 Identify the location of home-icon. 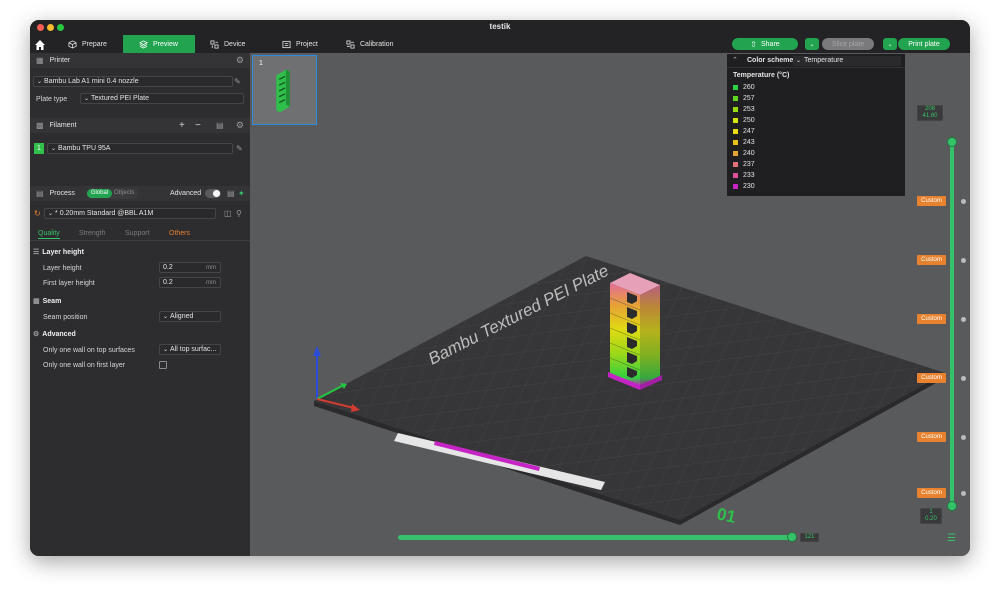
(40, 45).